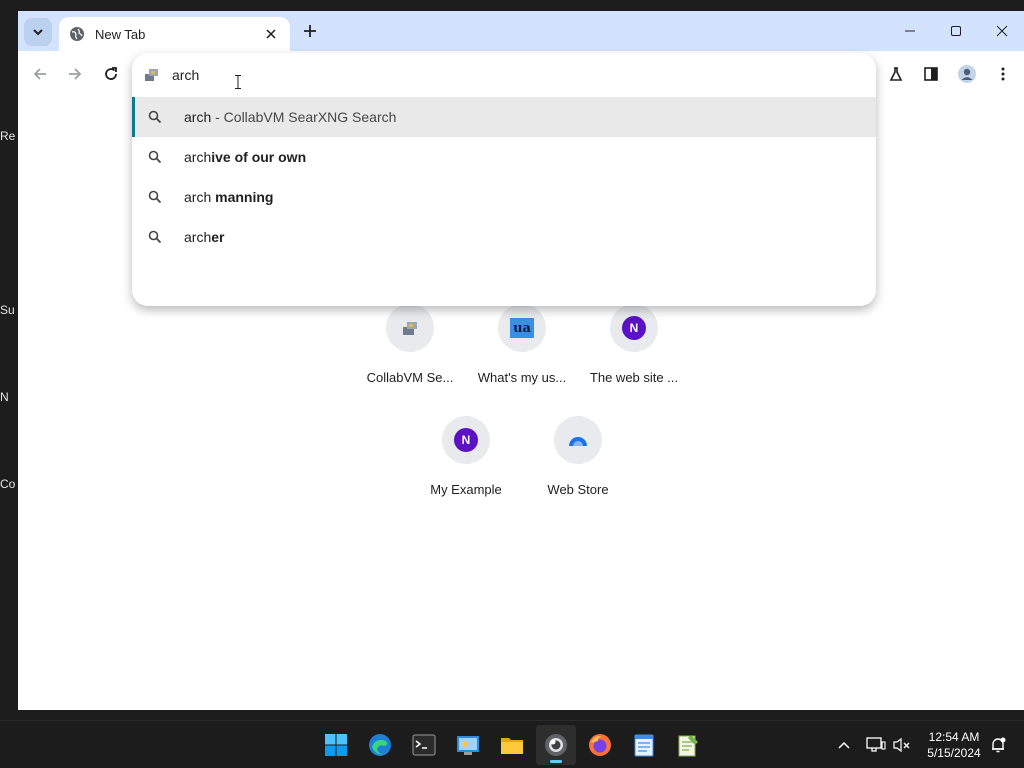 This screenshot has width=1024, height=768. I want to click on minimize-icon, so click(910, 31).